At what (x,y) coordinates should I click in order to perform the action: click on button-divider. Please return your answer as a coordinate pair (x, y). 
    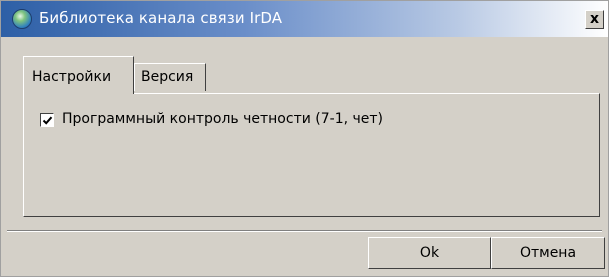
    Looking at the image, I should click on (304, 231).